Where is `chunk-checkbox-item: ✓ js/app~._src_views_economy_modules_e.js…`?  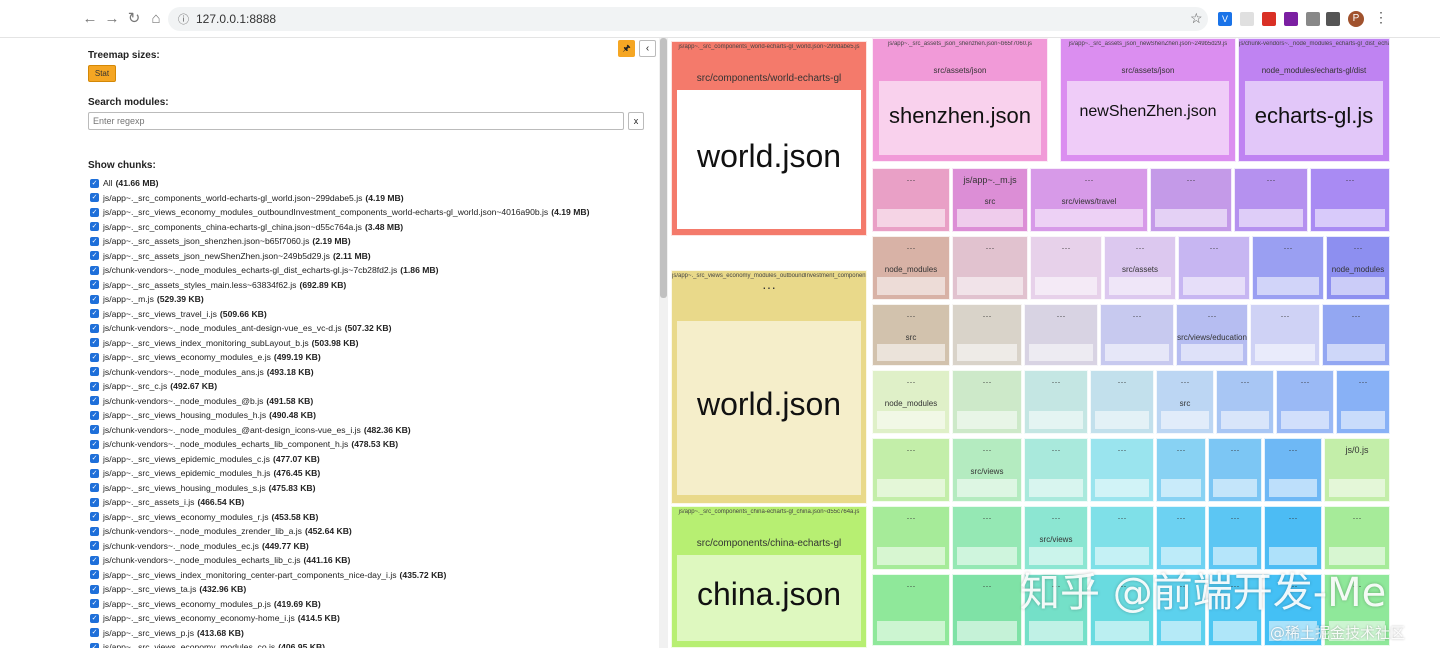 chunk-checkbox-item: ✓ js/app~._src_views_economy_modules_e.js… is located at coordinates (374, 357).